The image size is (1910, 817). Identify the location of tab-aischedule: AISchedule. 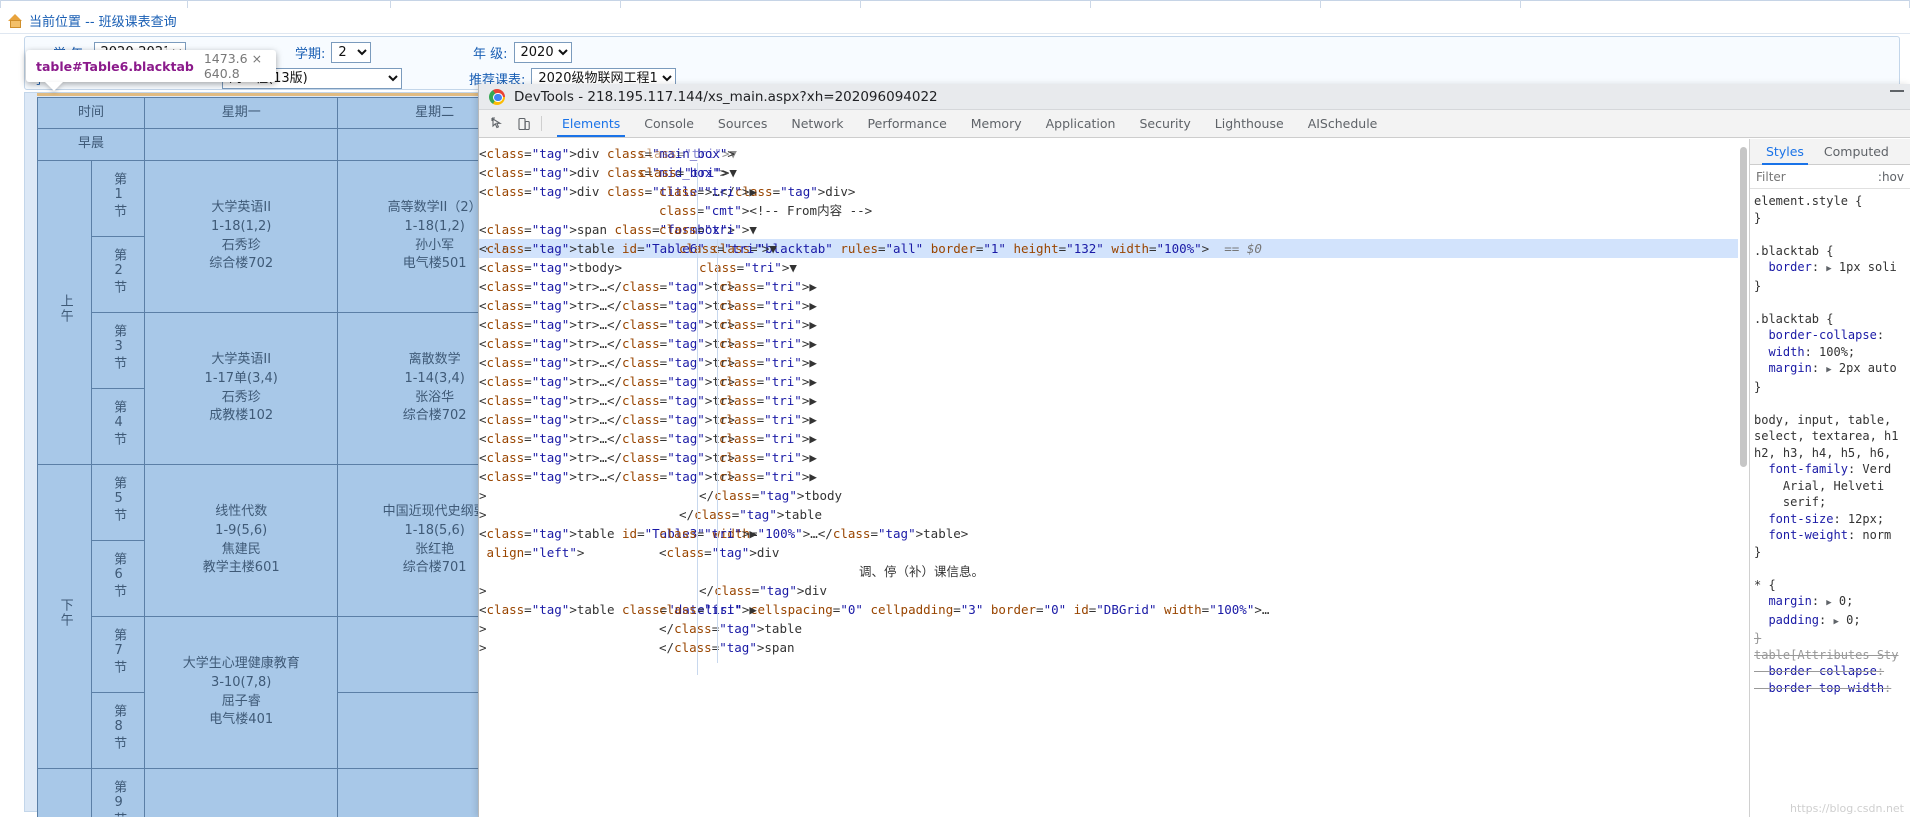
(1343, 123).